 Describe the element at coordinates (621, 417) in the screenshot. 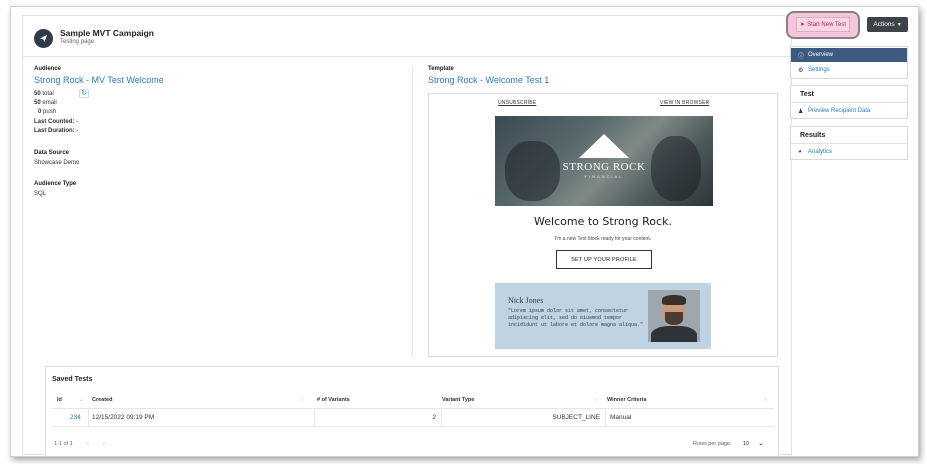

I see `cell-winner: Manual` at that location.